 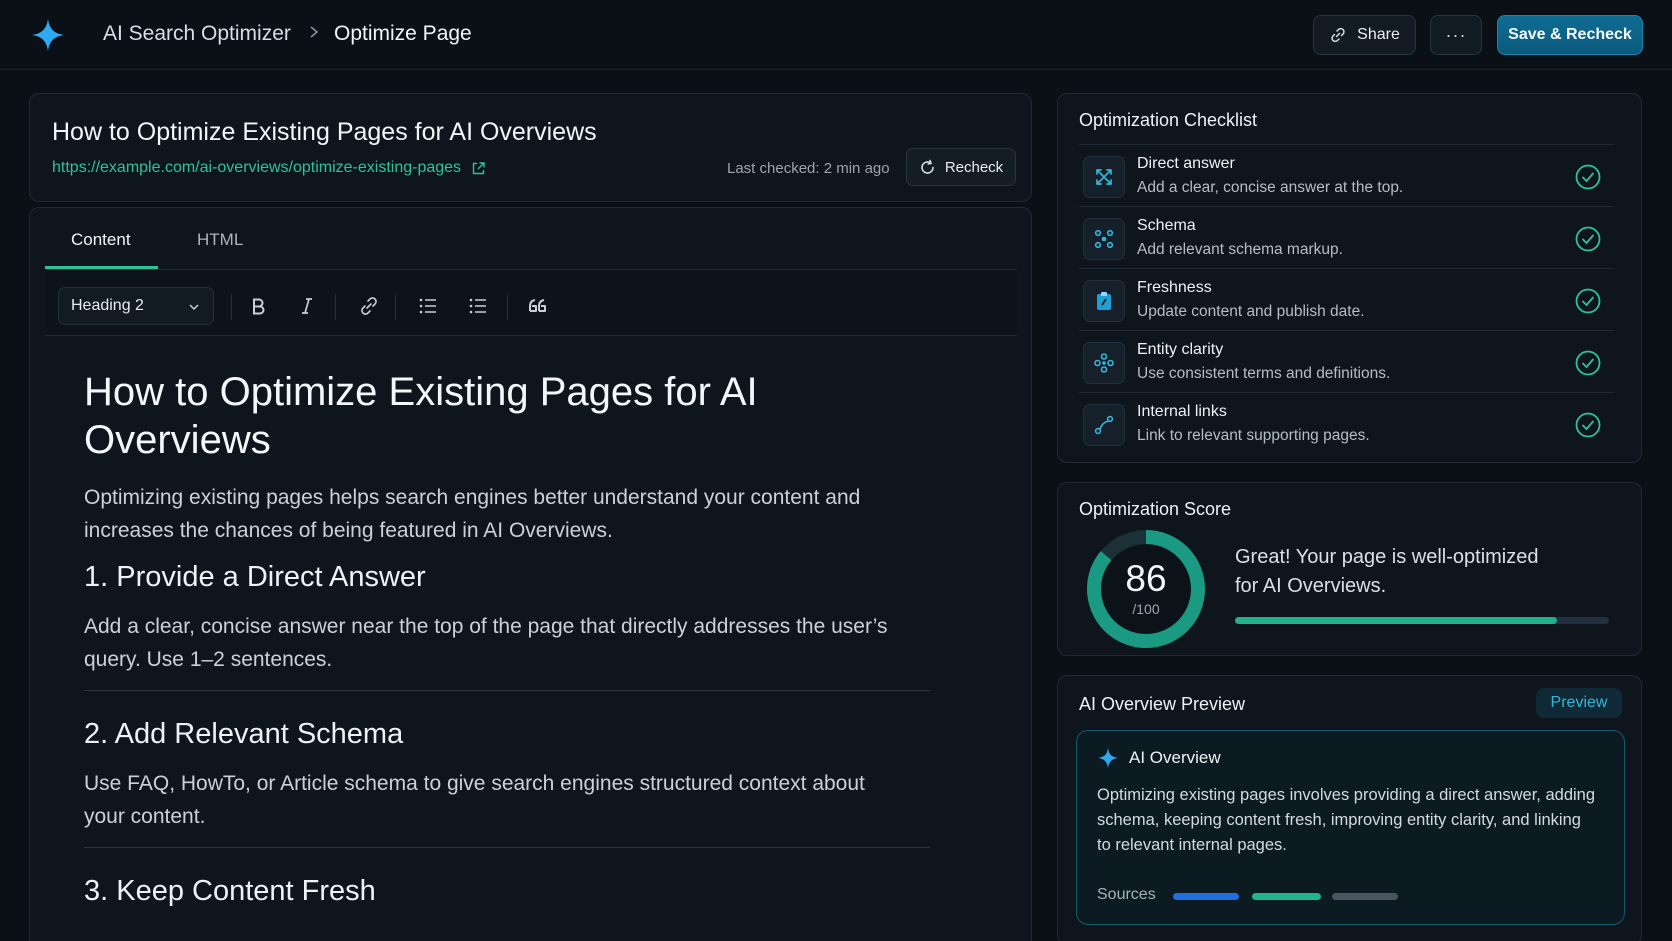 I want to click on breadcrumb-app: AI Search Optimizer, so click(x=197, y=34).